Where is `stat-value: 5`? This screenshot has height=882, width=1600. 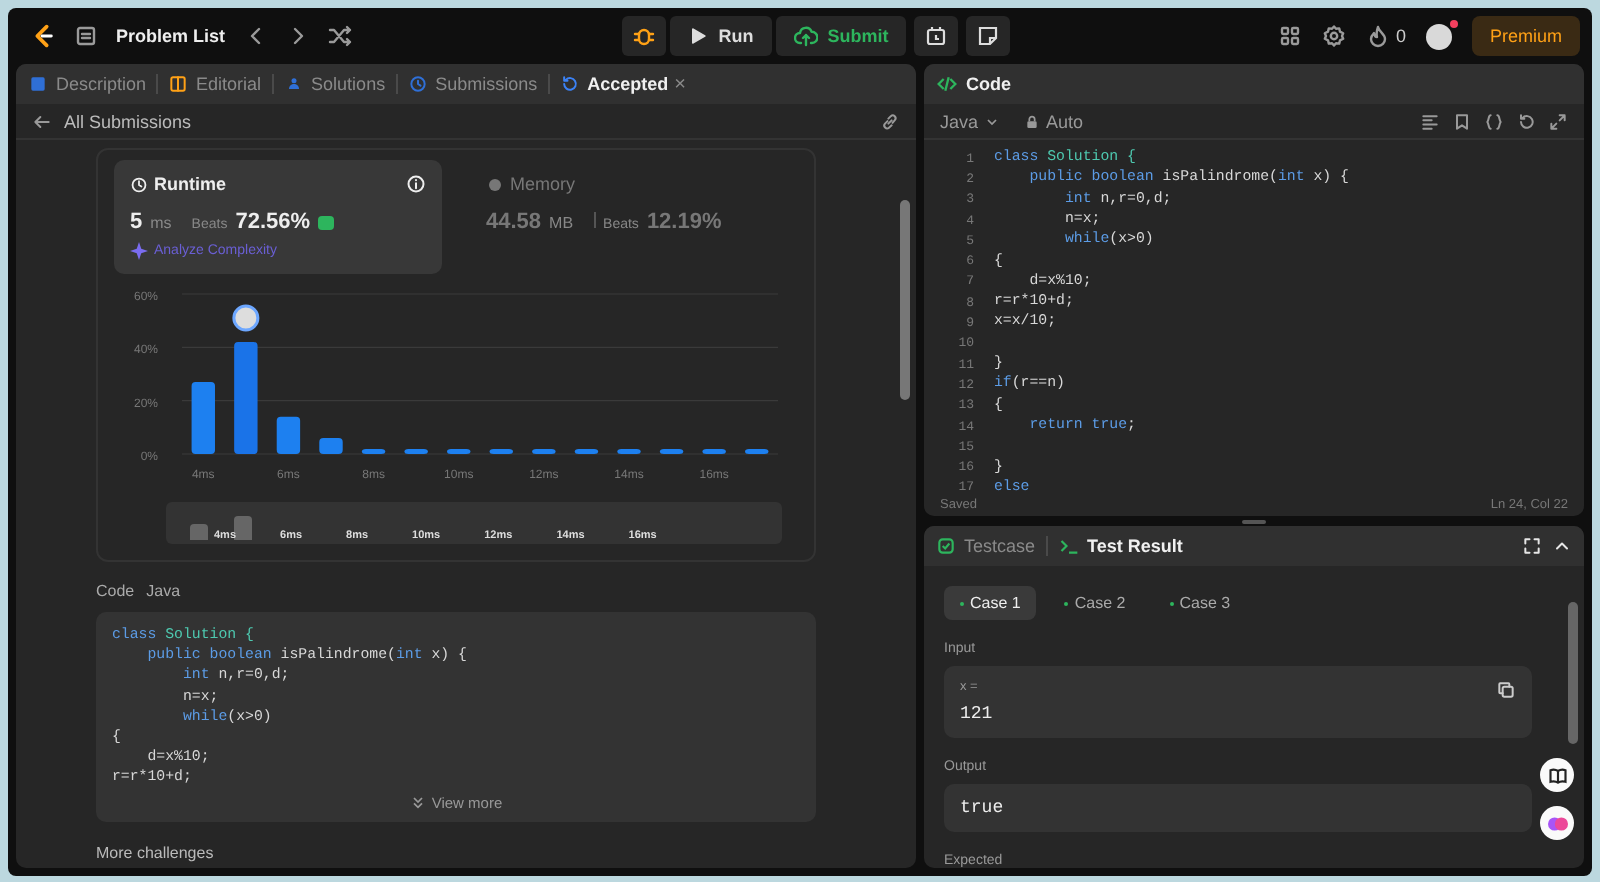 stat-value: 5 is located at coordinates (136, 222).